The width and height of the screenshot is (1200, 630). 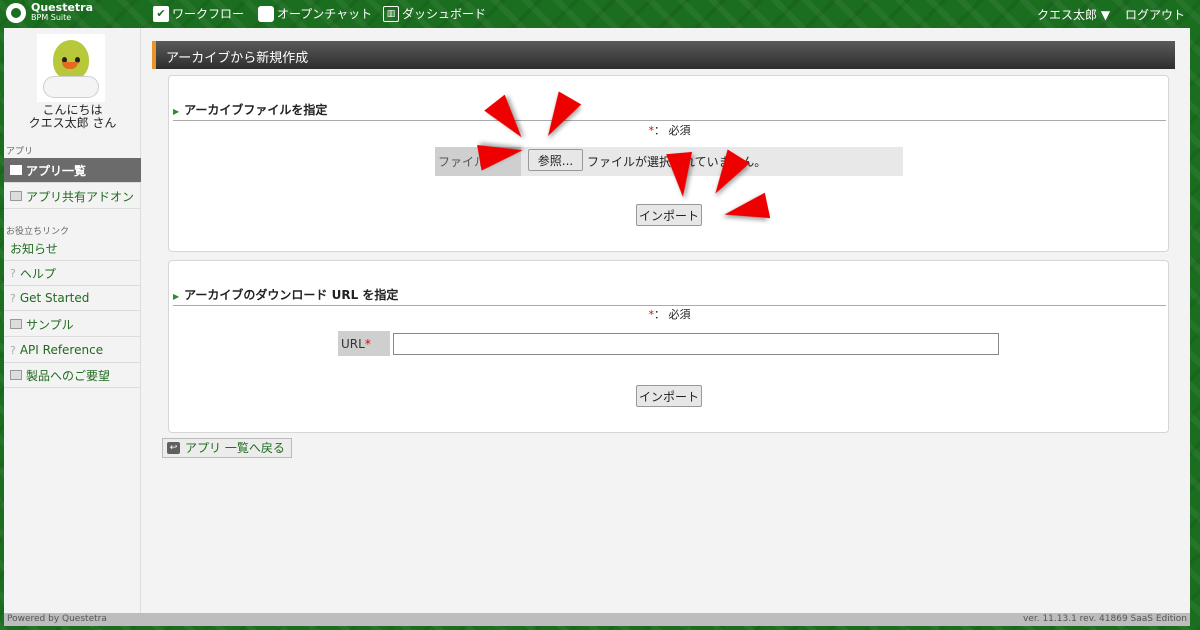 What do you see at coordinates (34, 248) in the screenshot?
I see `sidebar-item-label: お知らせ` at bounding box center [34, 248].